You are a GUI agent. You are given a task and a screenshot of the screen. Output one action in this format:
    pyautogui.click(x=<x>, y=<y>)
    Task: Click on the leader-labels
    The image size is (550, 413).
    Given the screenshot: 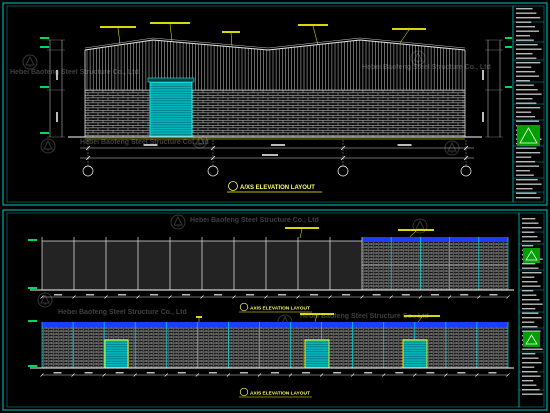 What is the action you would take?
    pyautogui.click(x=359, y=233)
    